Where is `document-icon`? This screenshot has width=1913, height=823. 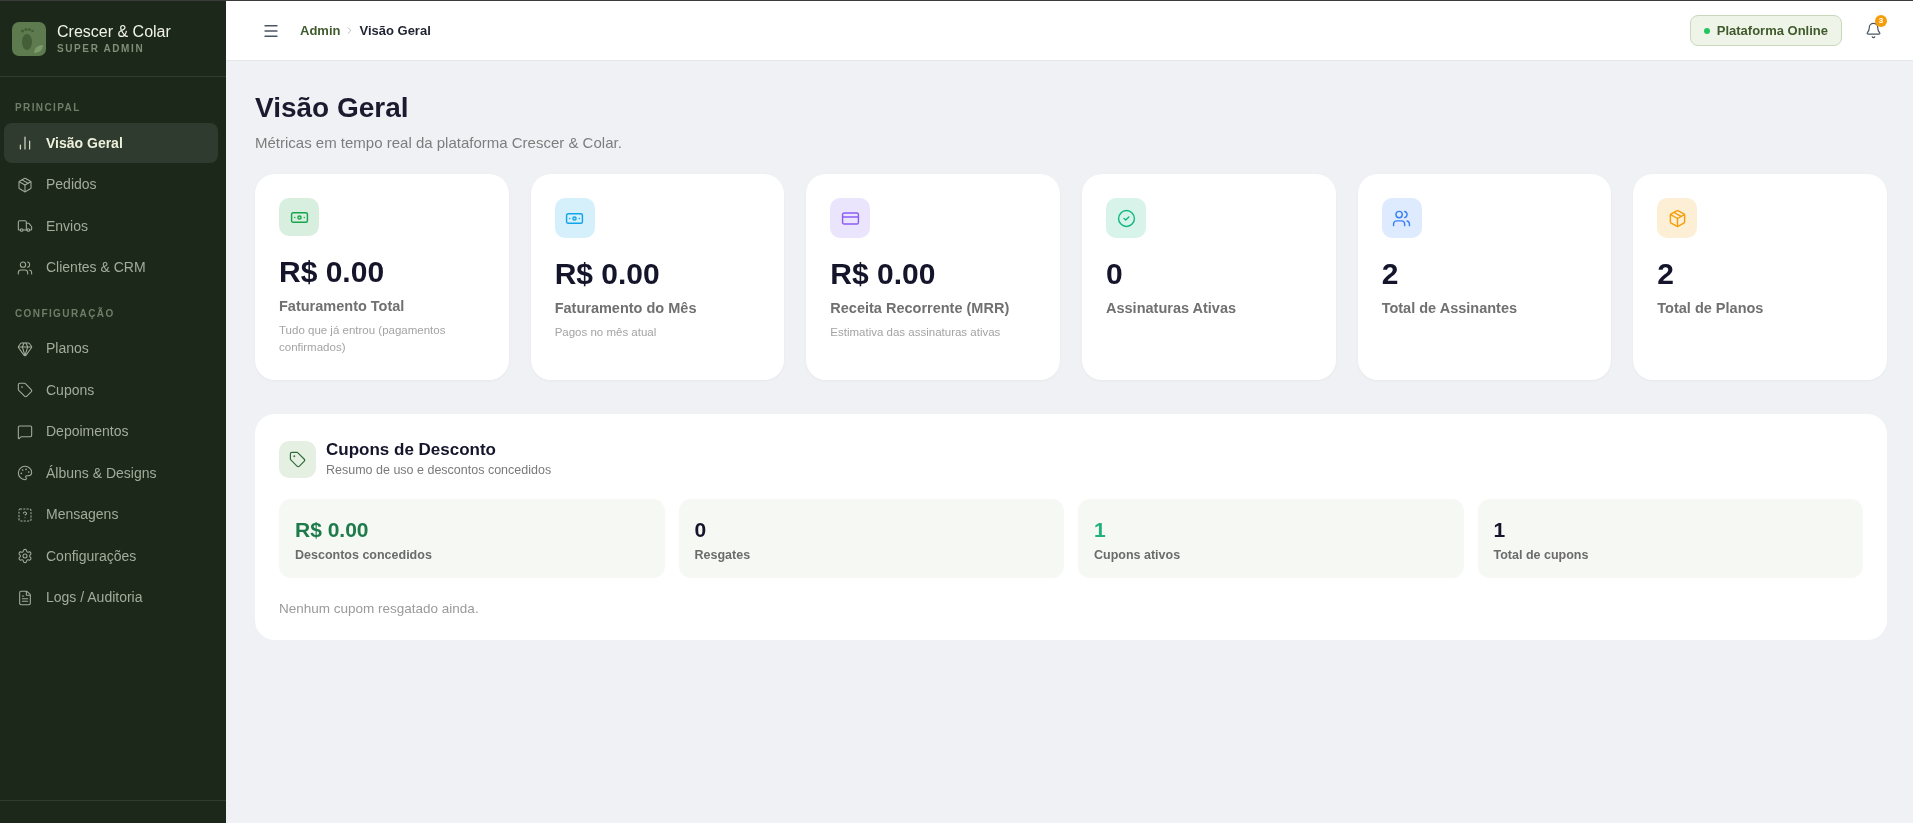 document-icon is located at coordinates (25, 597).